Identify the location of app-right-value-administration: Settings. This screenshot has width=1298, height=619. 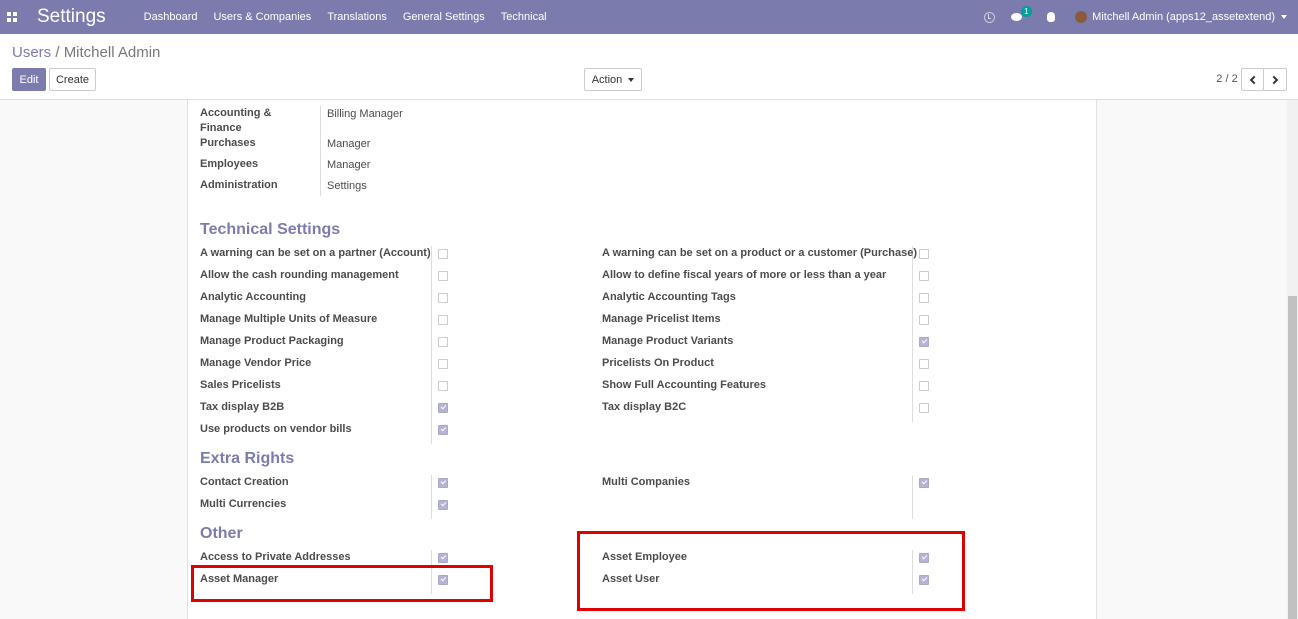
(347, 186).